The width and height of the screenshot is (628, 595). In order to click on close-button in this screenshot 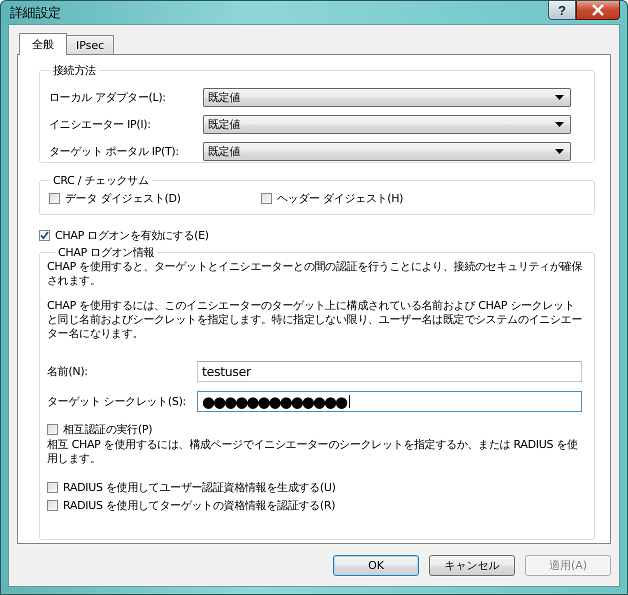, I will do `click(598, 10)`.